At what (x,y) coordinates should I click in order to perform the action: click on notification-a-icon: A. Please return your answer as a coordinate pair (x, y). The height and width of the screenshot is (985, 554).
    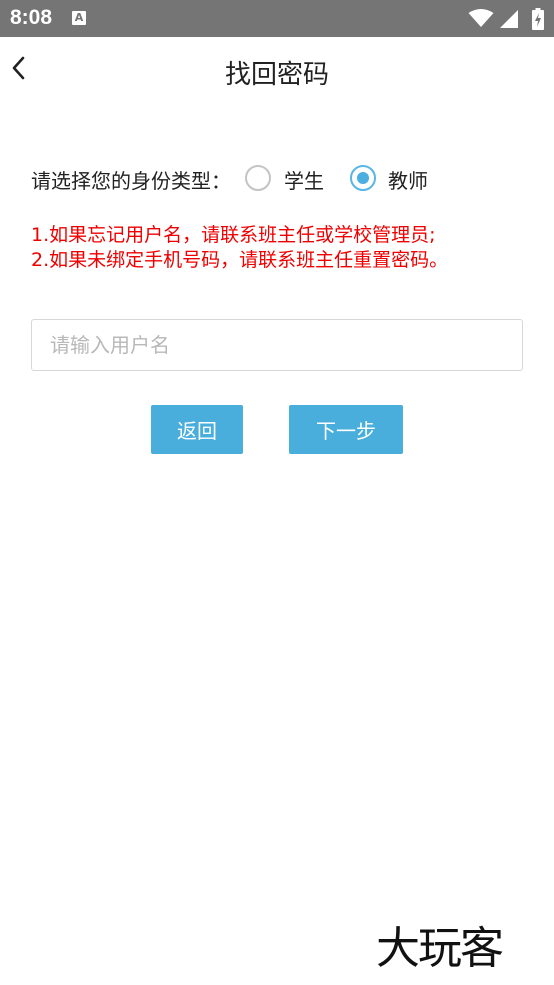
    Looking at the image, I should click on (79, 18).